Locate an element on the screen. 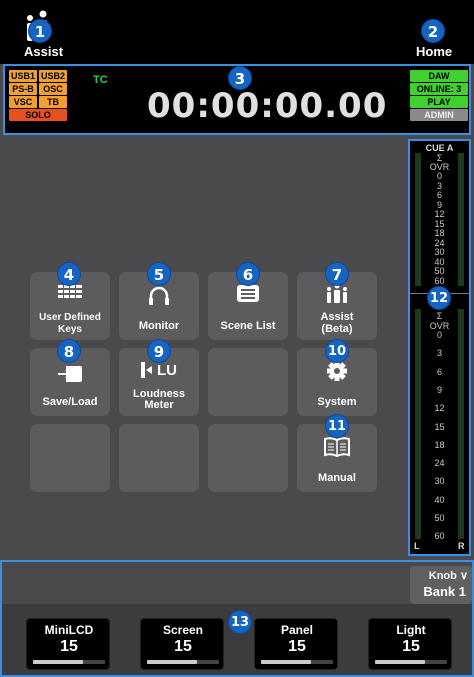  tc-label: TC is located at coordinates (100, 80).